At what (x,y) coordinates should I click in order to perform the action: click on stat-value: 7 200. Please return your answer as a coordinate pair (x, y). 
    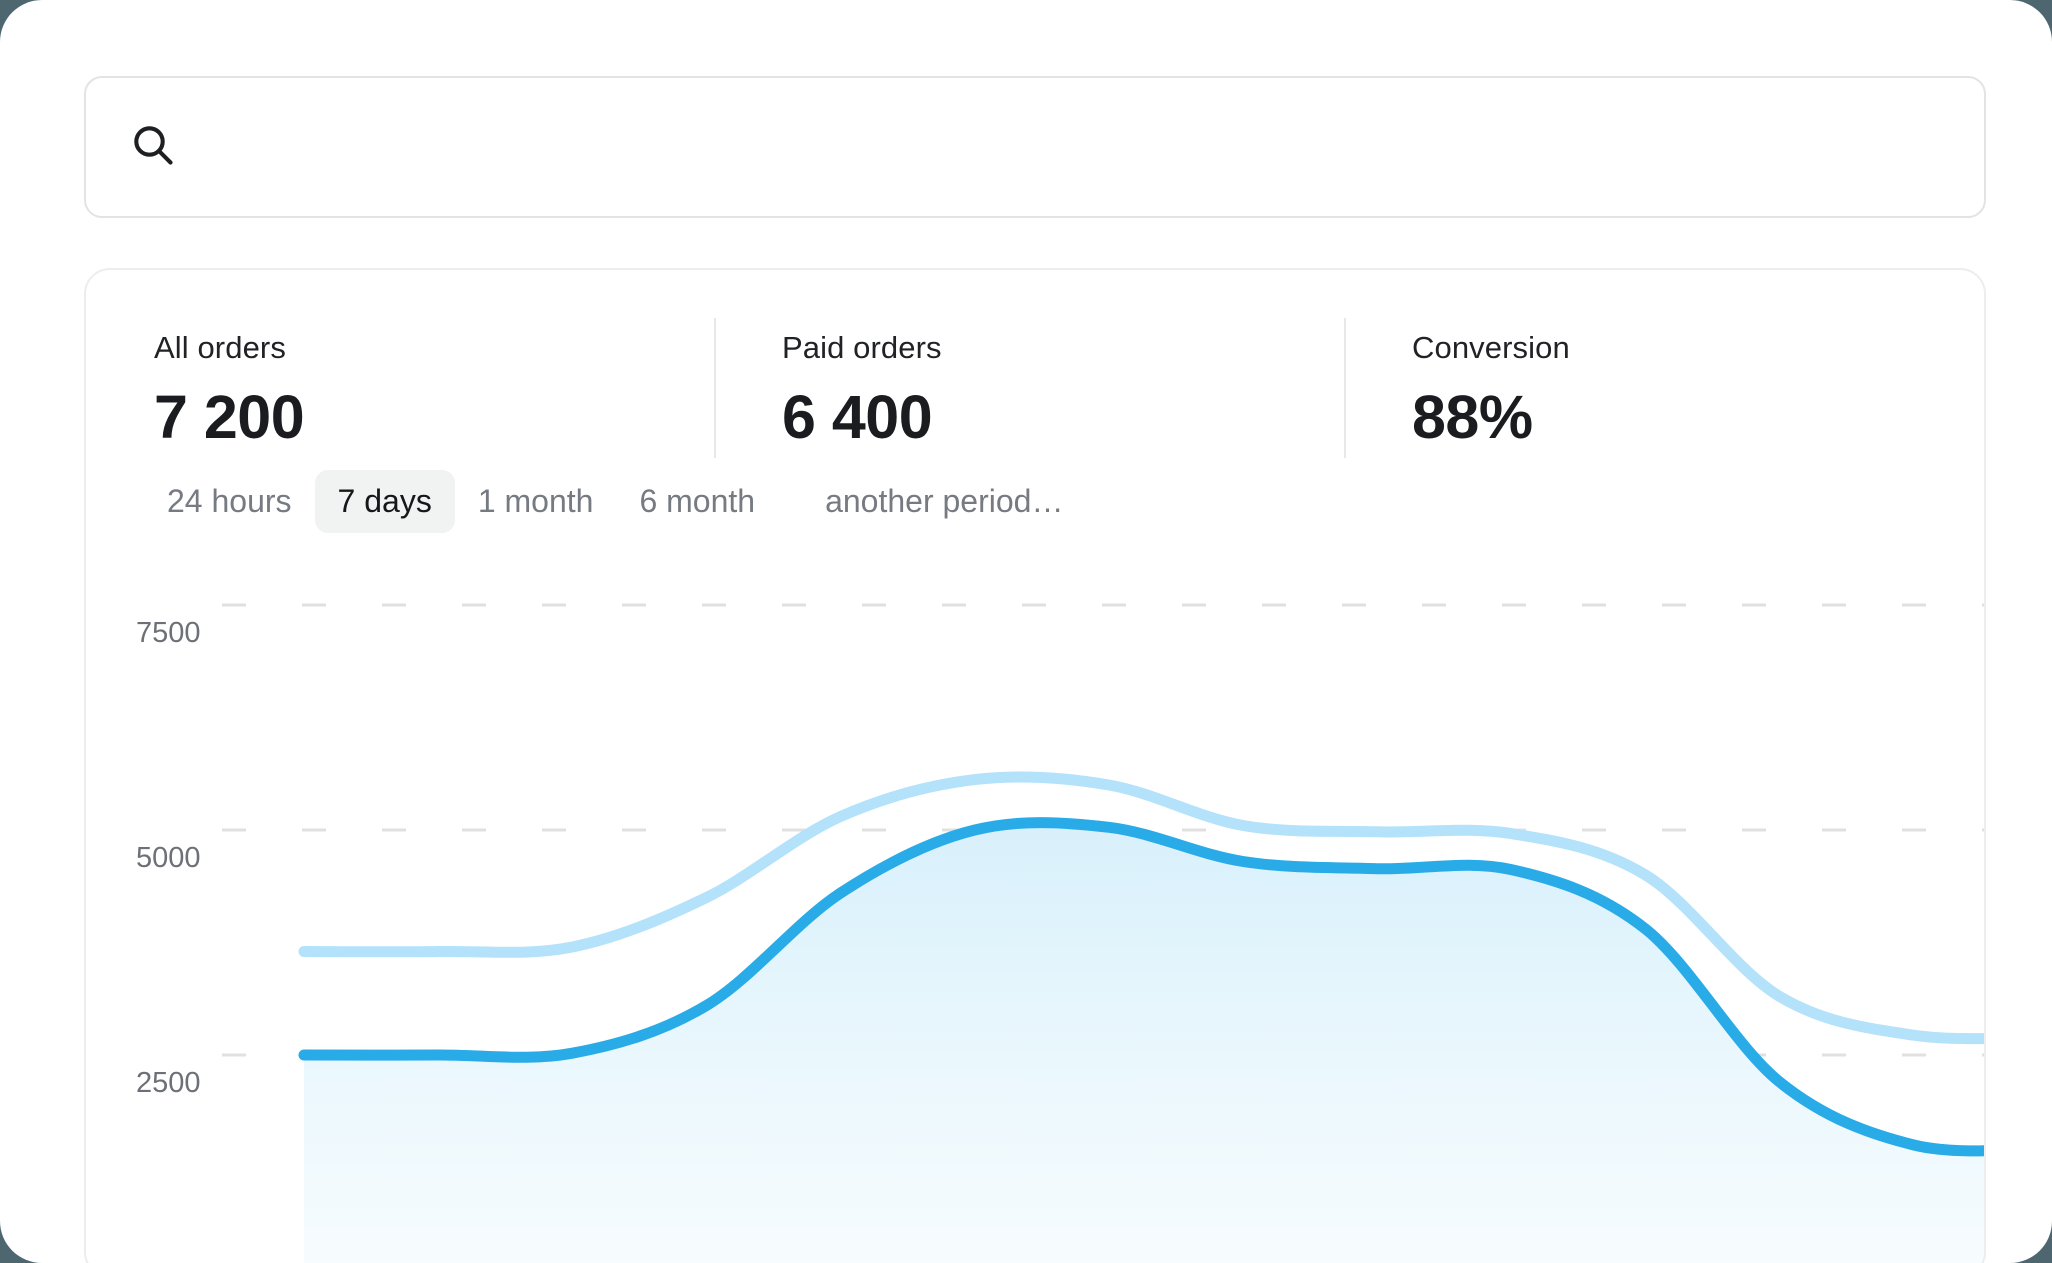
    Looking at the image, I should click on (229, 417).